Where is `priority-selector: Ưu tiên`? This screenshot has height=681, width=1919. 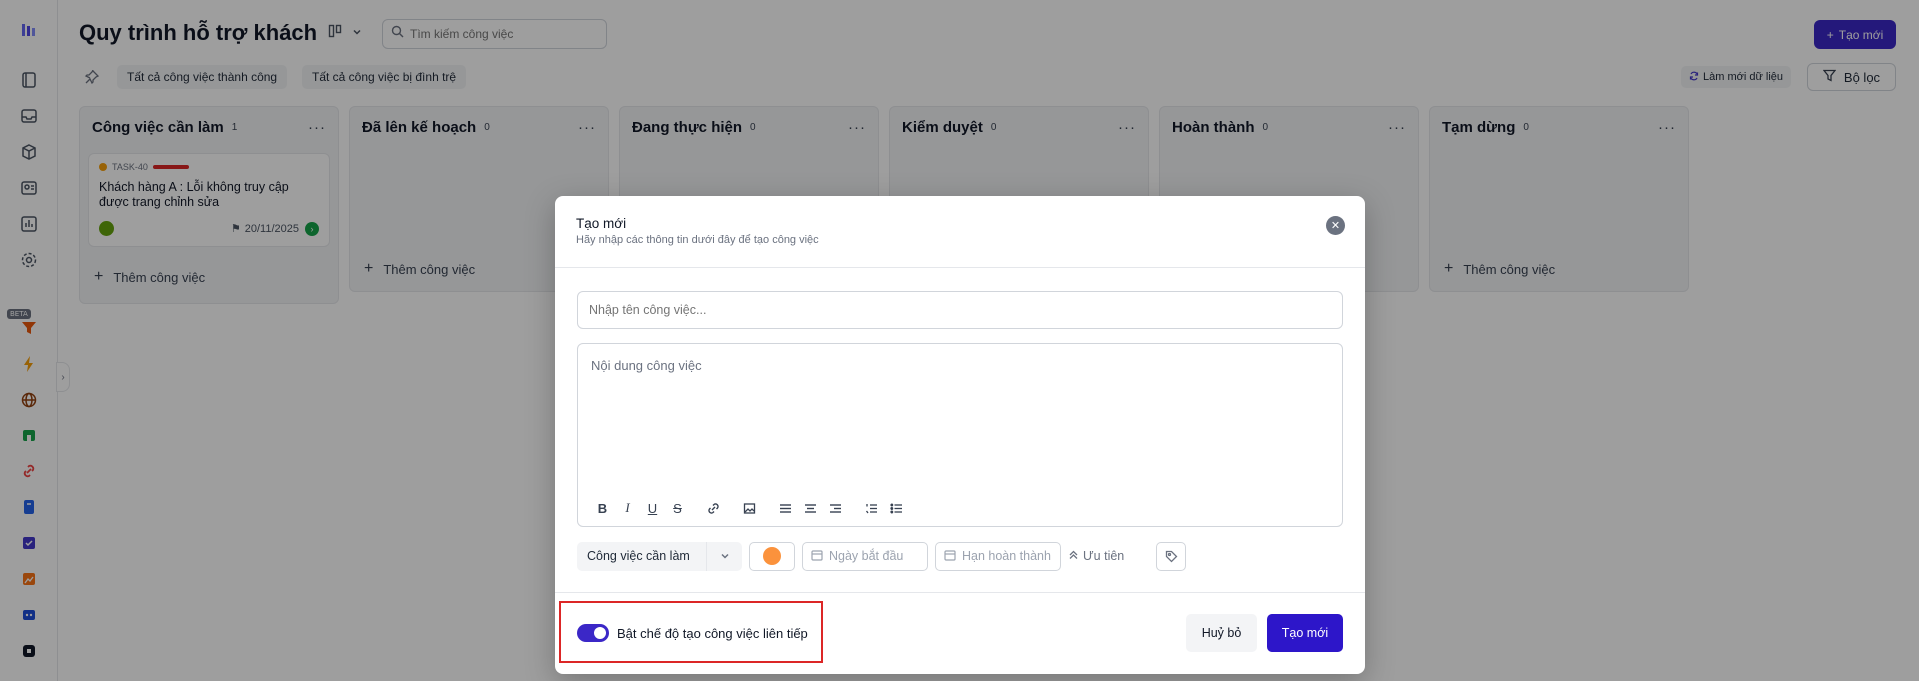
priority-selector: Ưu tiên is located at coordinates (1096, 556).